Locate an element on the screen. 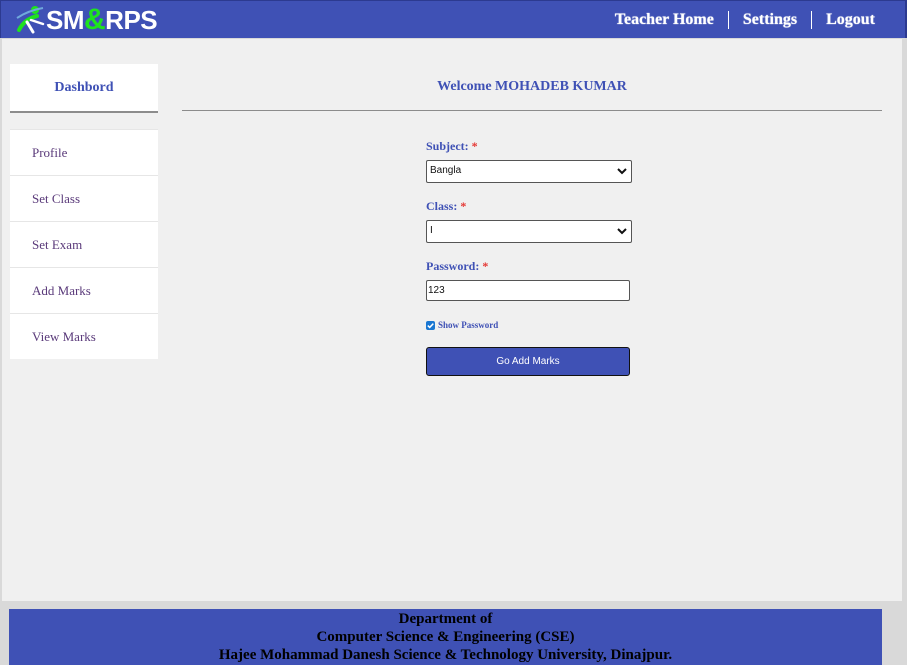  show-password-checkbox is located at coordinates (430, 325).